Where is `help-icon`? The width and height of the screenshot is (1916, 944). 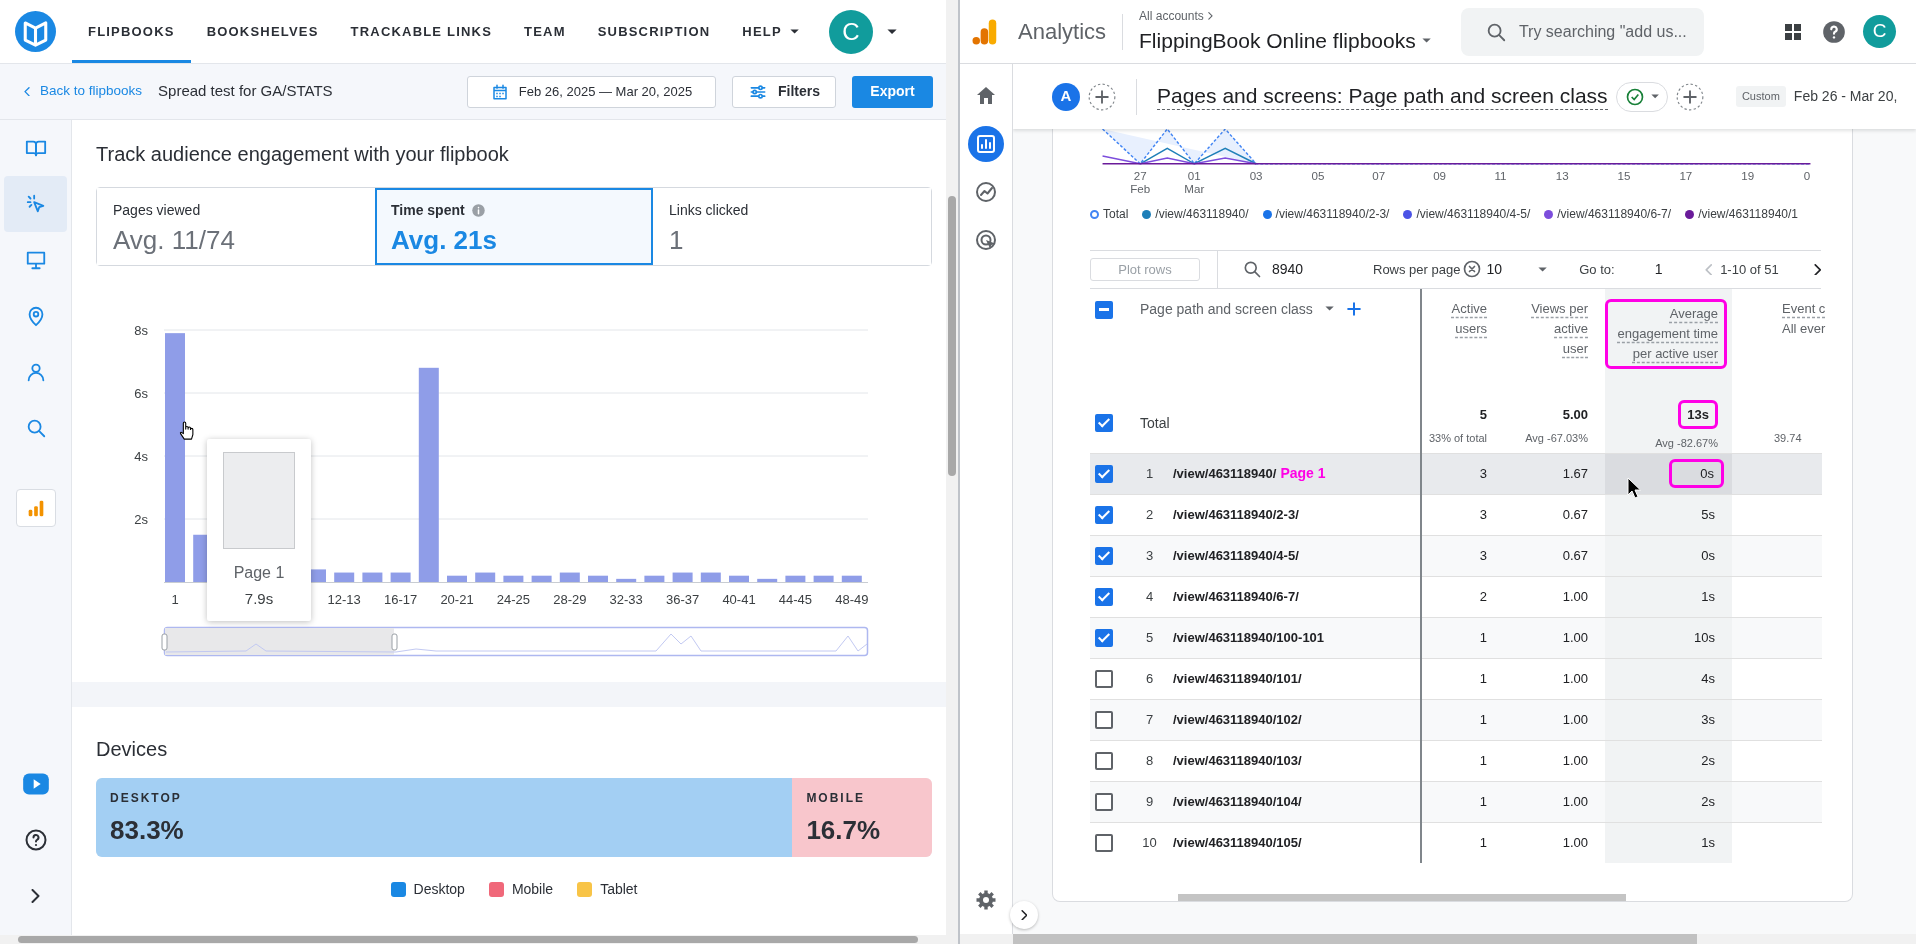
help-icon is located at coordinates (1834, 31).